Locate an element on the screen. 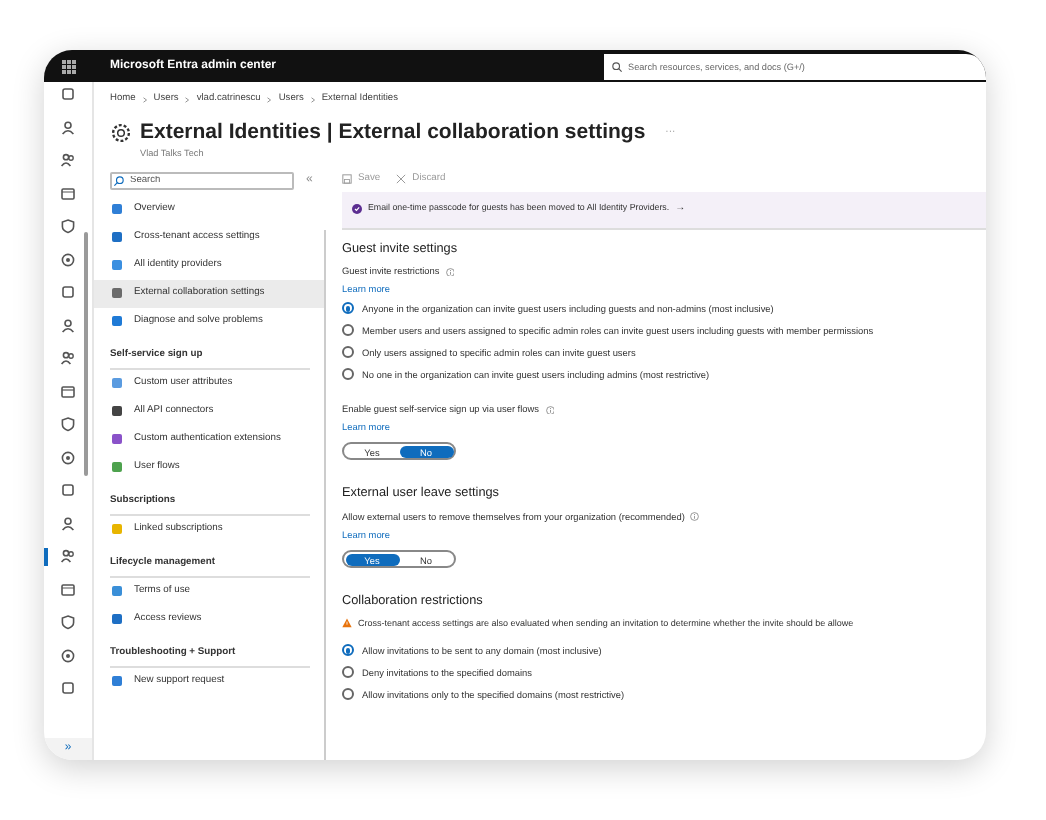 The height and width of the screenshot is (820, 1046). menu-icon is located at coordinates (69, 66).